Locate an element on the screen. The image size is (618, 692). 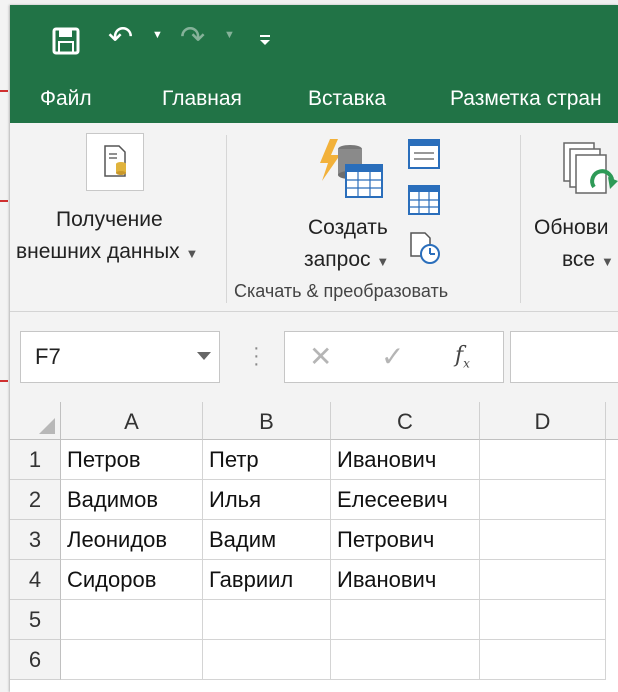
redo-dropdown-icon: ▼ is located at coordinates (229, 35).